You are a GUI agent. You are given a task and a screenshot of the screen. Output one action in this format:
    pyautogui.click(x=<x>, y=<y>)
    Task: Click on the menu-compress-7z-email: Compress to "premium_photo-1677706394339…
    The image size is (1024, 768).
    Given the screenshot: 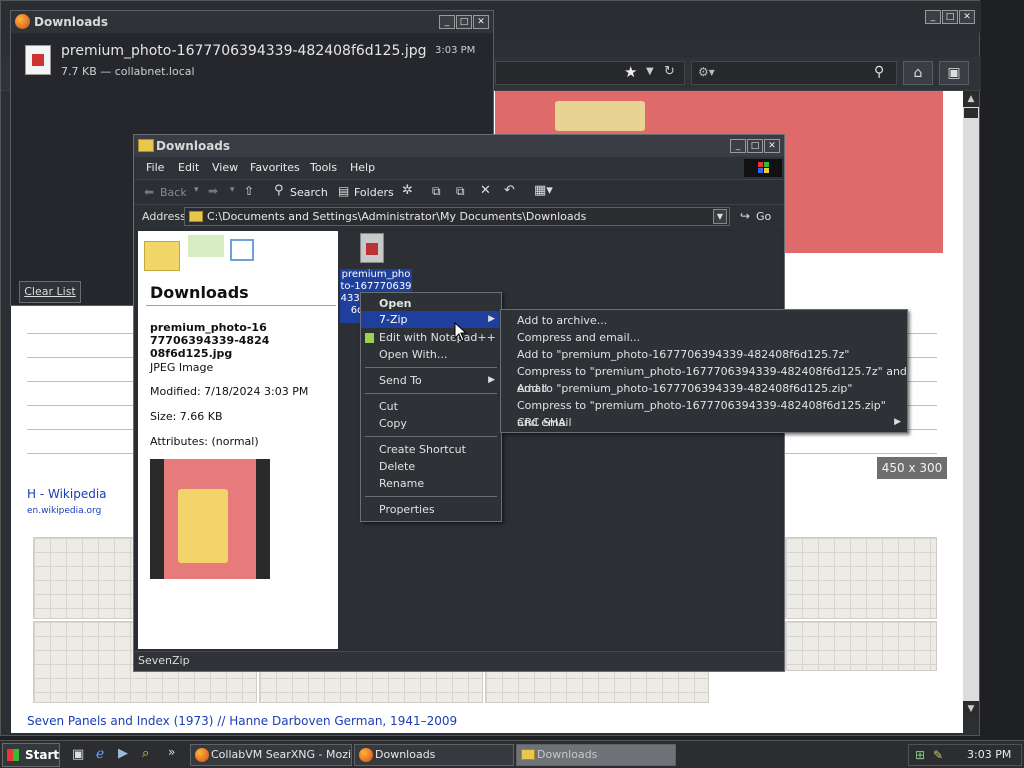 What is the action you would take?
    pyautogui.click(x=704, y=379)
    